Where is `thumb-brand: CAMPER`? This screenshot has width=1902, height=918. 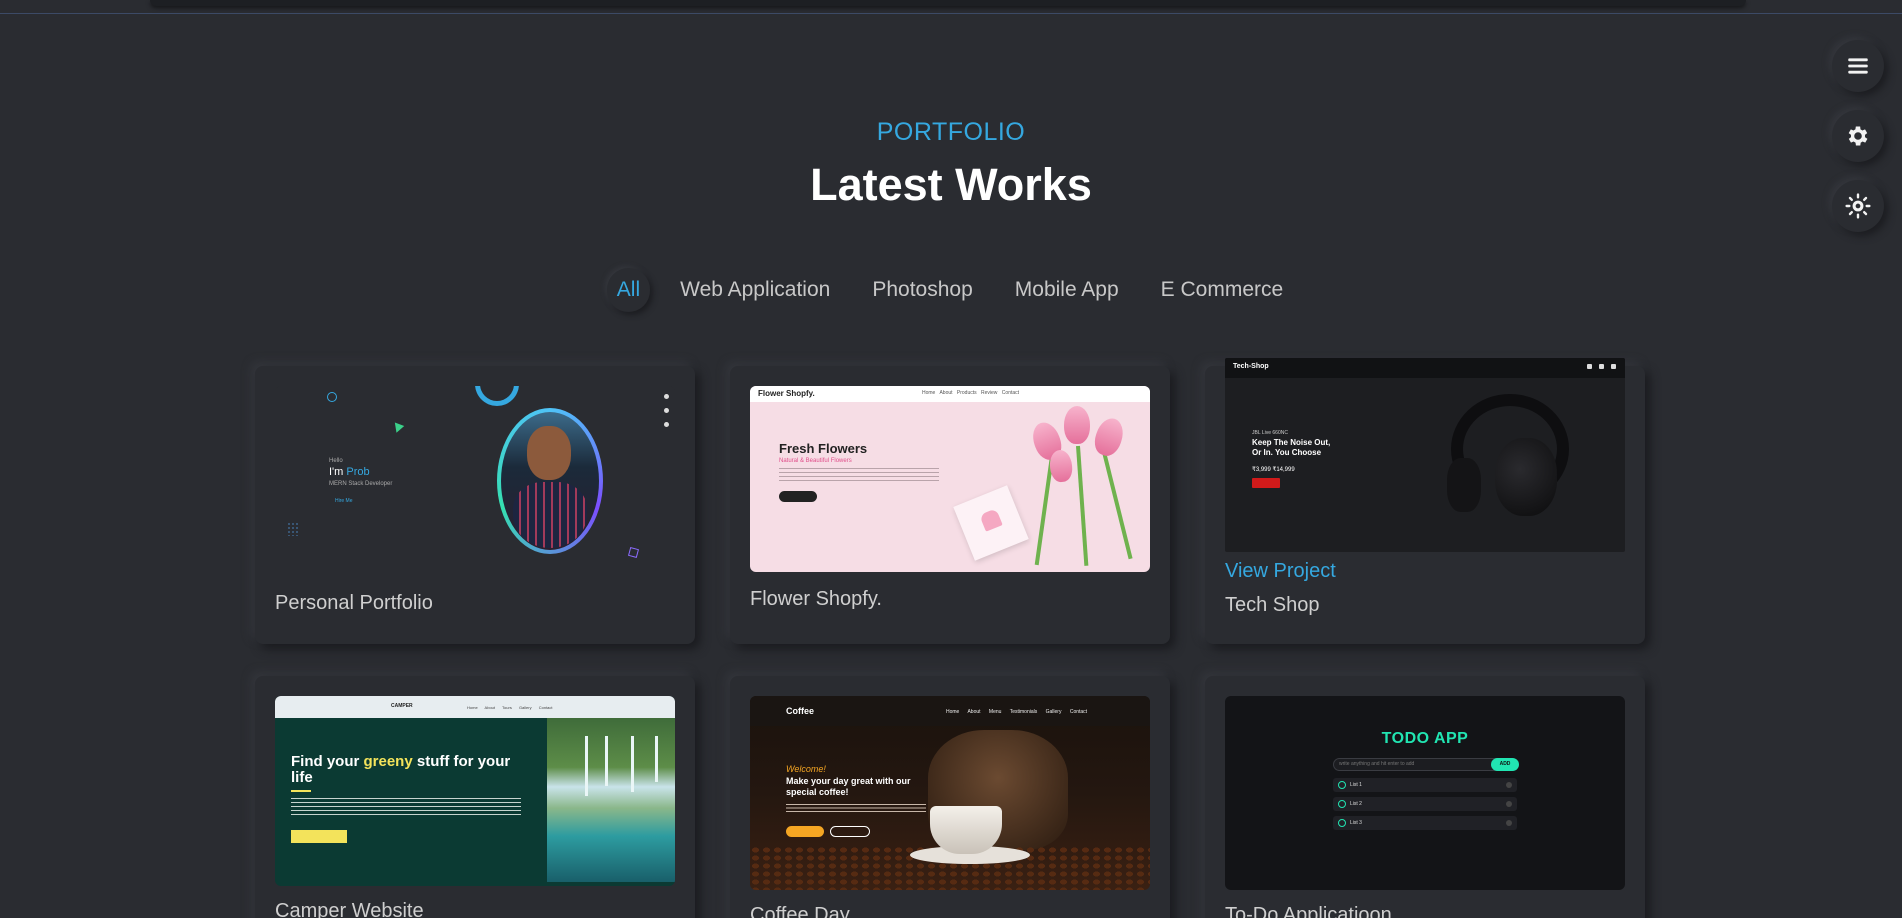
thumb-brand: CAMPER is located at coordinates (402, 706).